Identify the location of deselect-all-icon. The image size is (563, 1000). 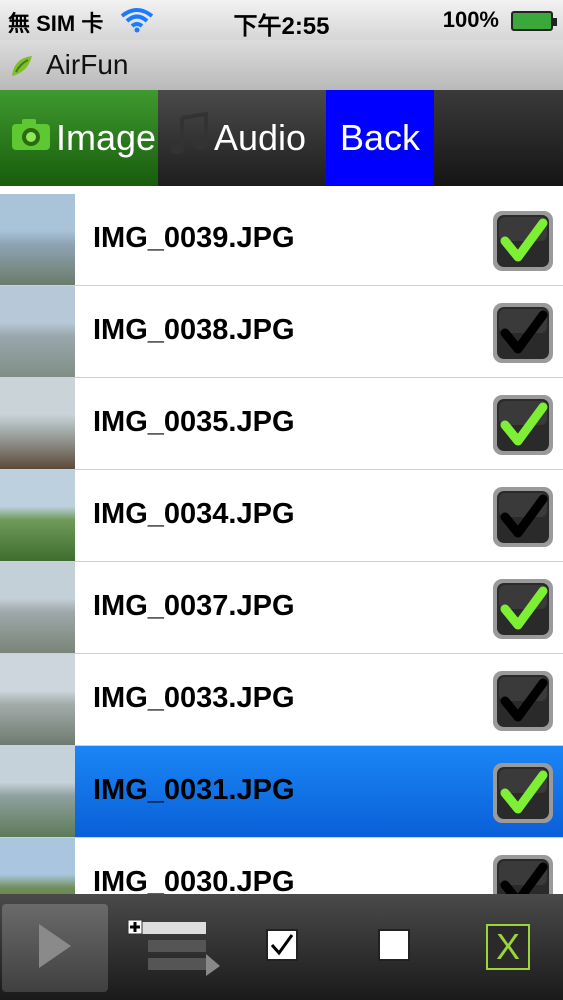
(394, 947).